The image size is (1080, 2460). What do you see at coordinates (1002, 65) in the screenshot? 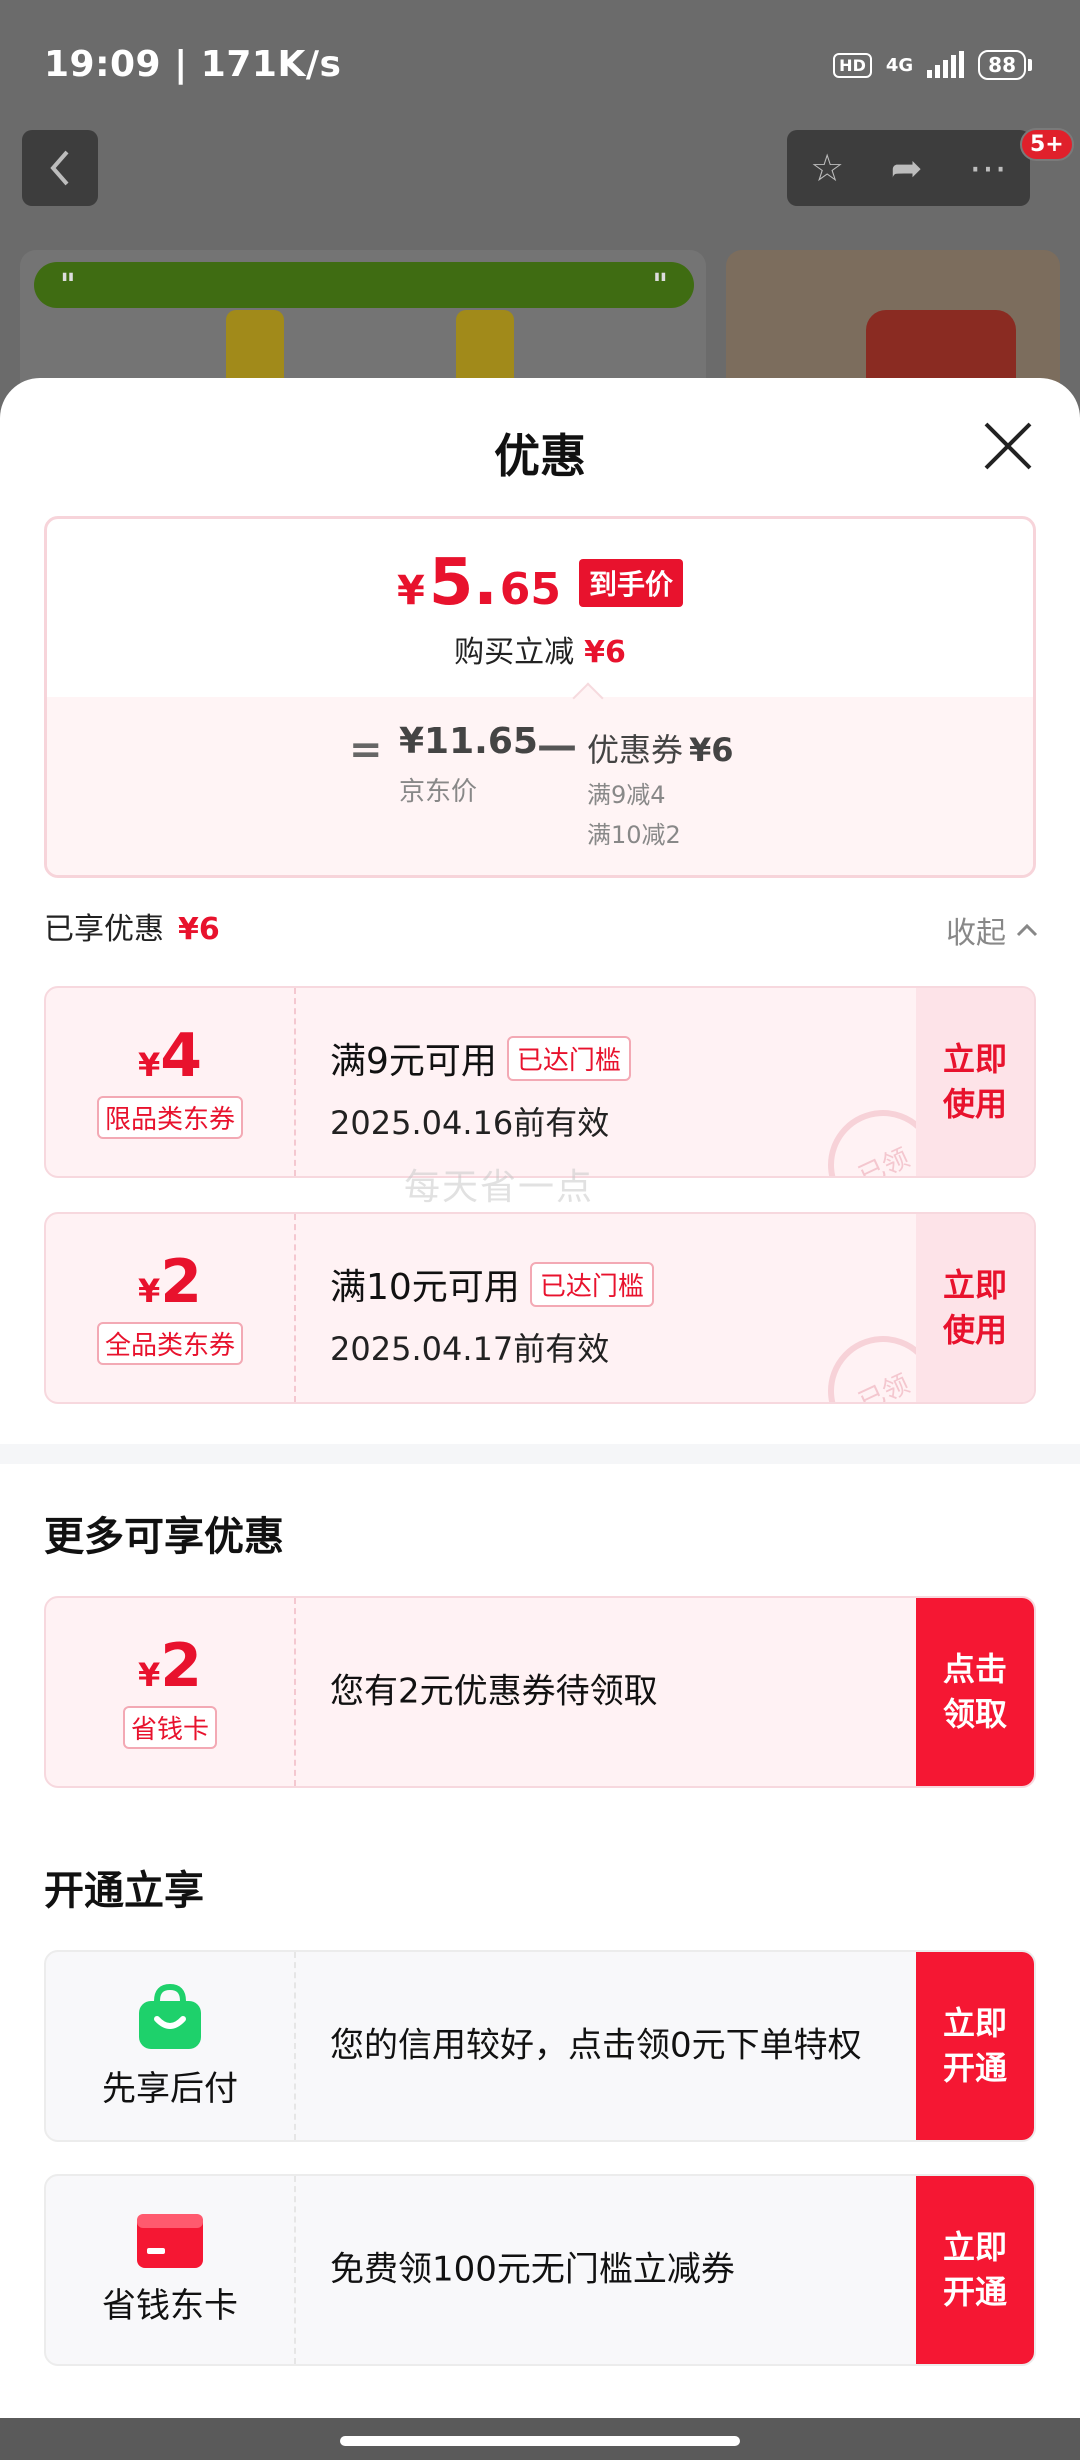
I see `battery-level: 88` at bounding box center [1002, 65].